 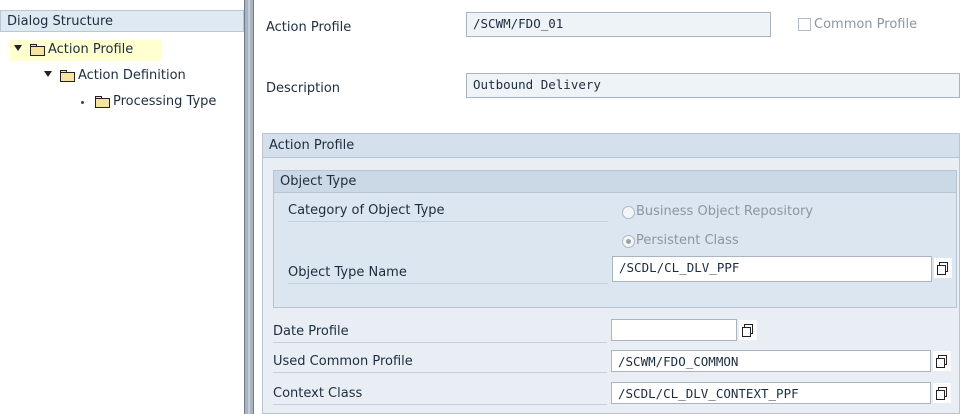 I want to click on radio-label-persistent-class: Persistent Class, so click(x=687, y=240).